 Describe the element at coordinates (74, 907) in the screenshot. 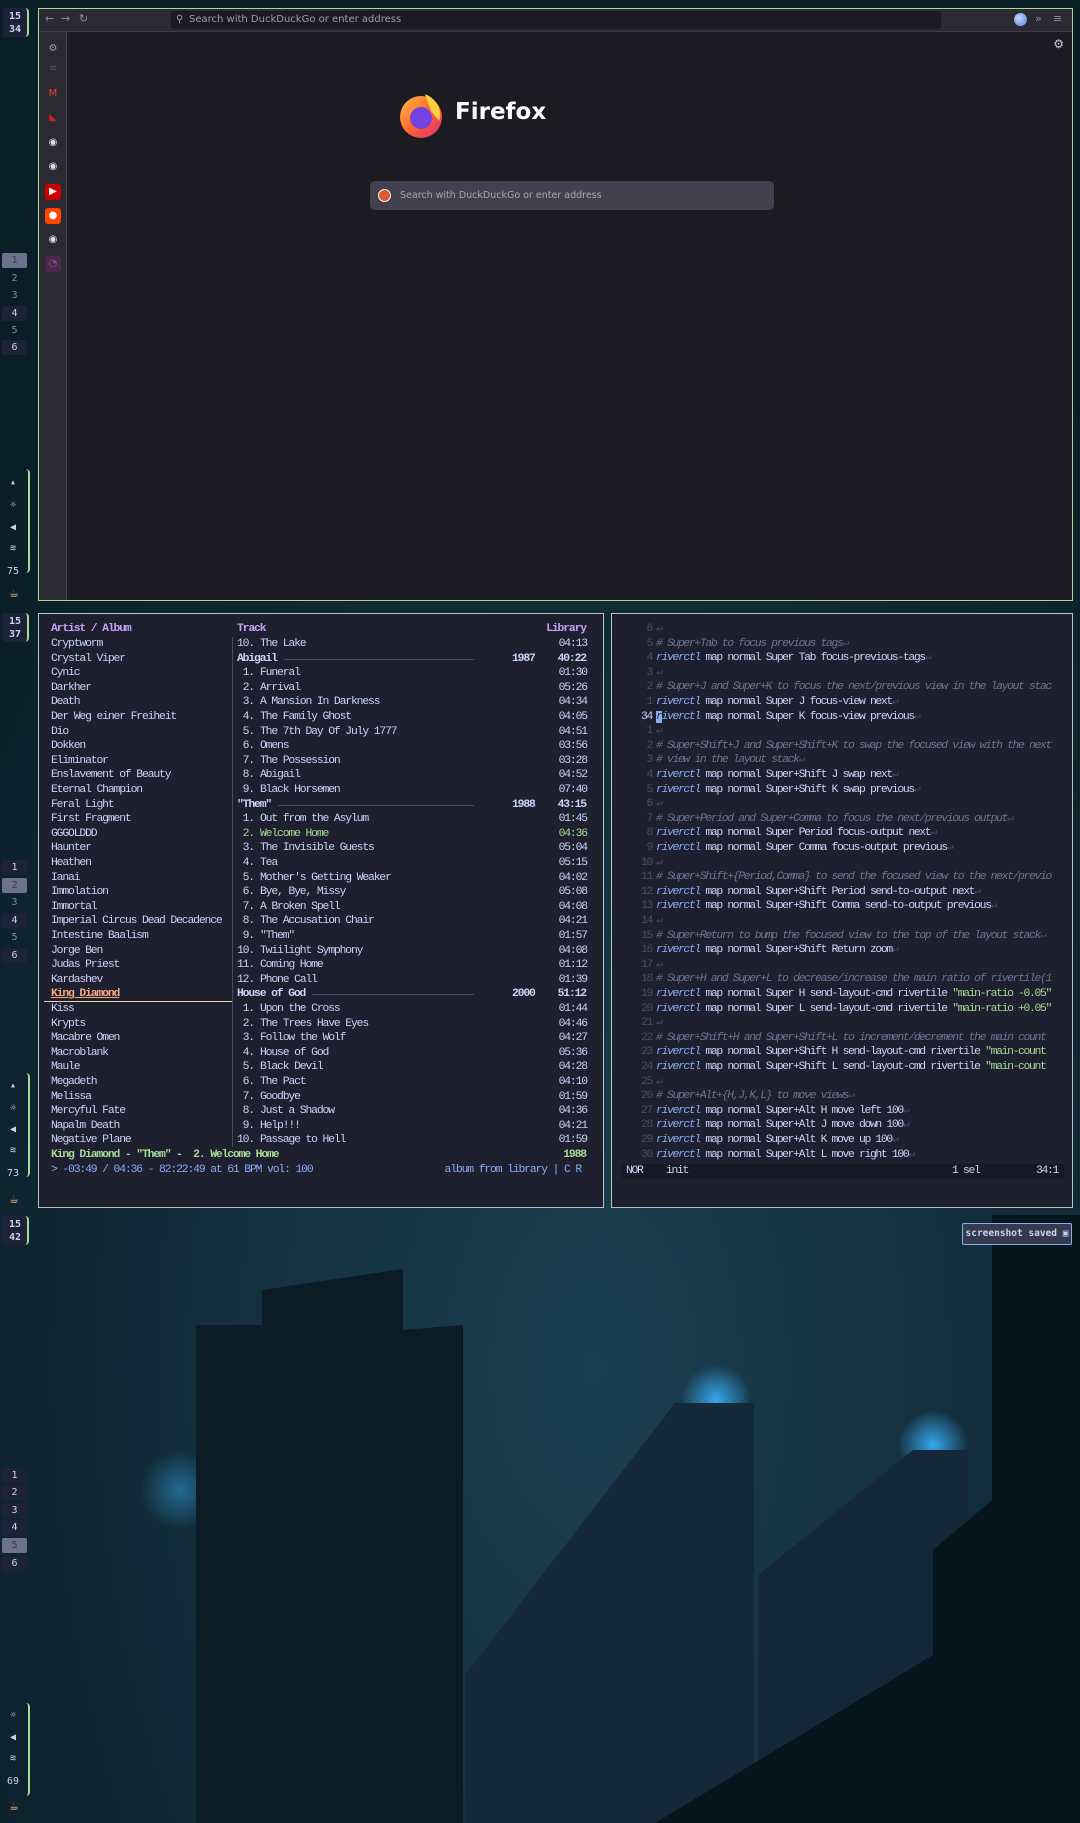

I see `artist-item: Immortal` at that location.